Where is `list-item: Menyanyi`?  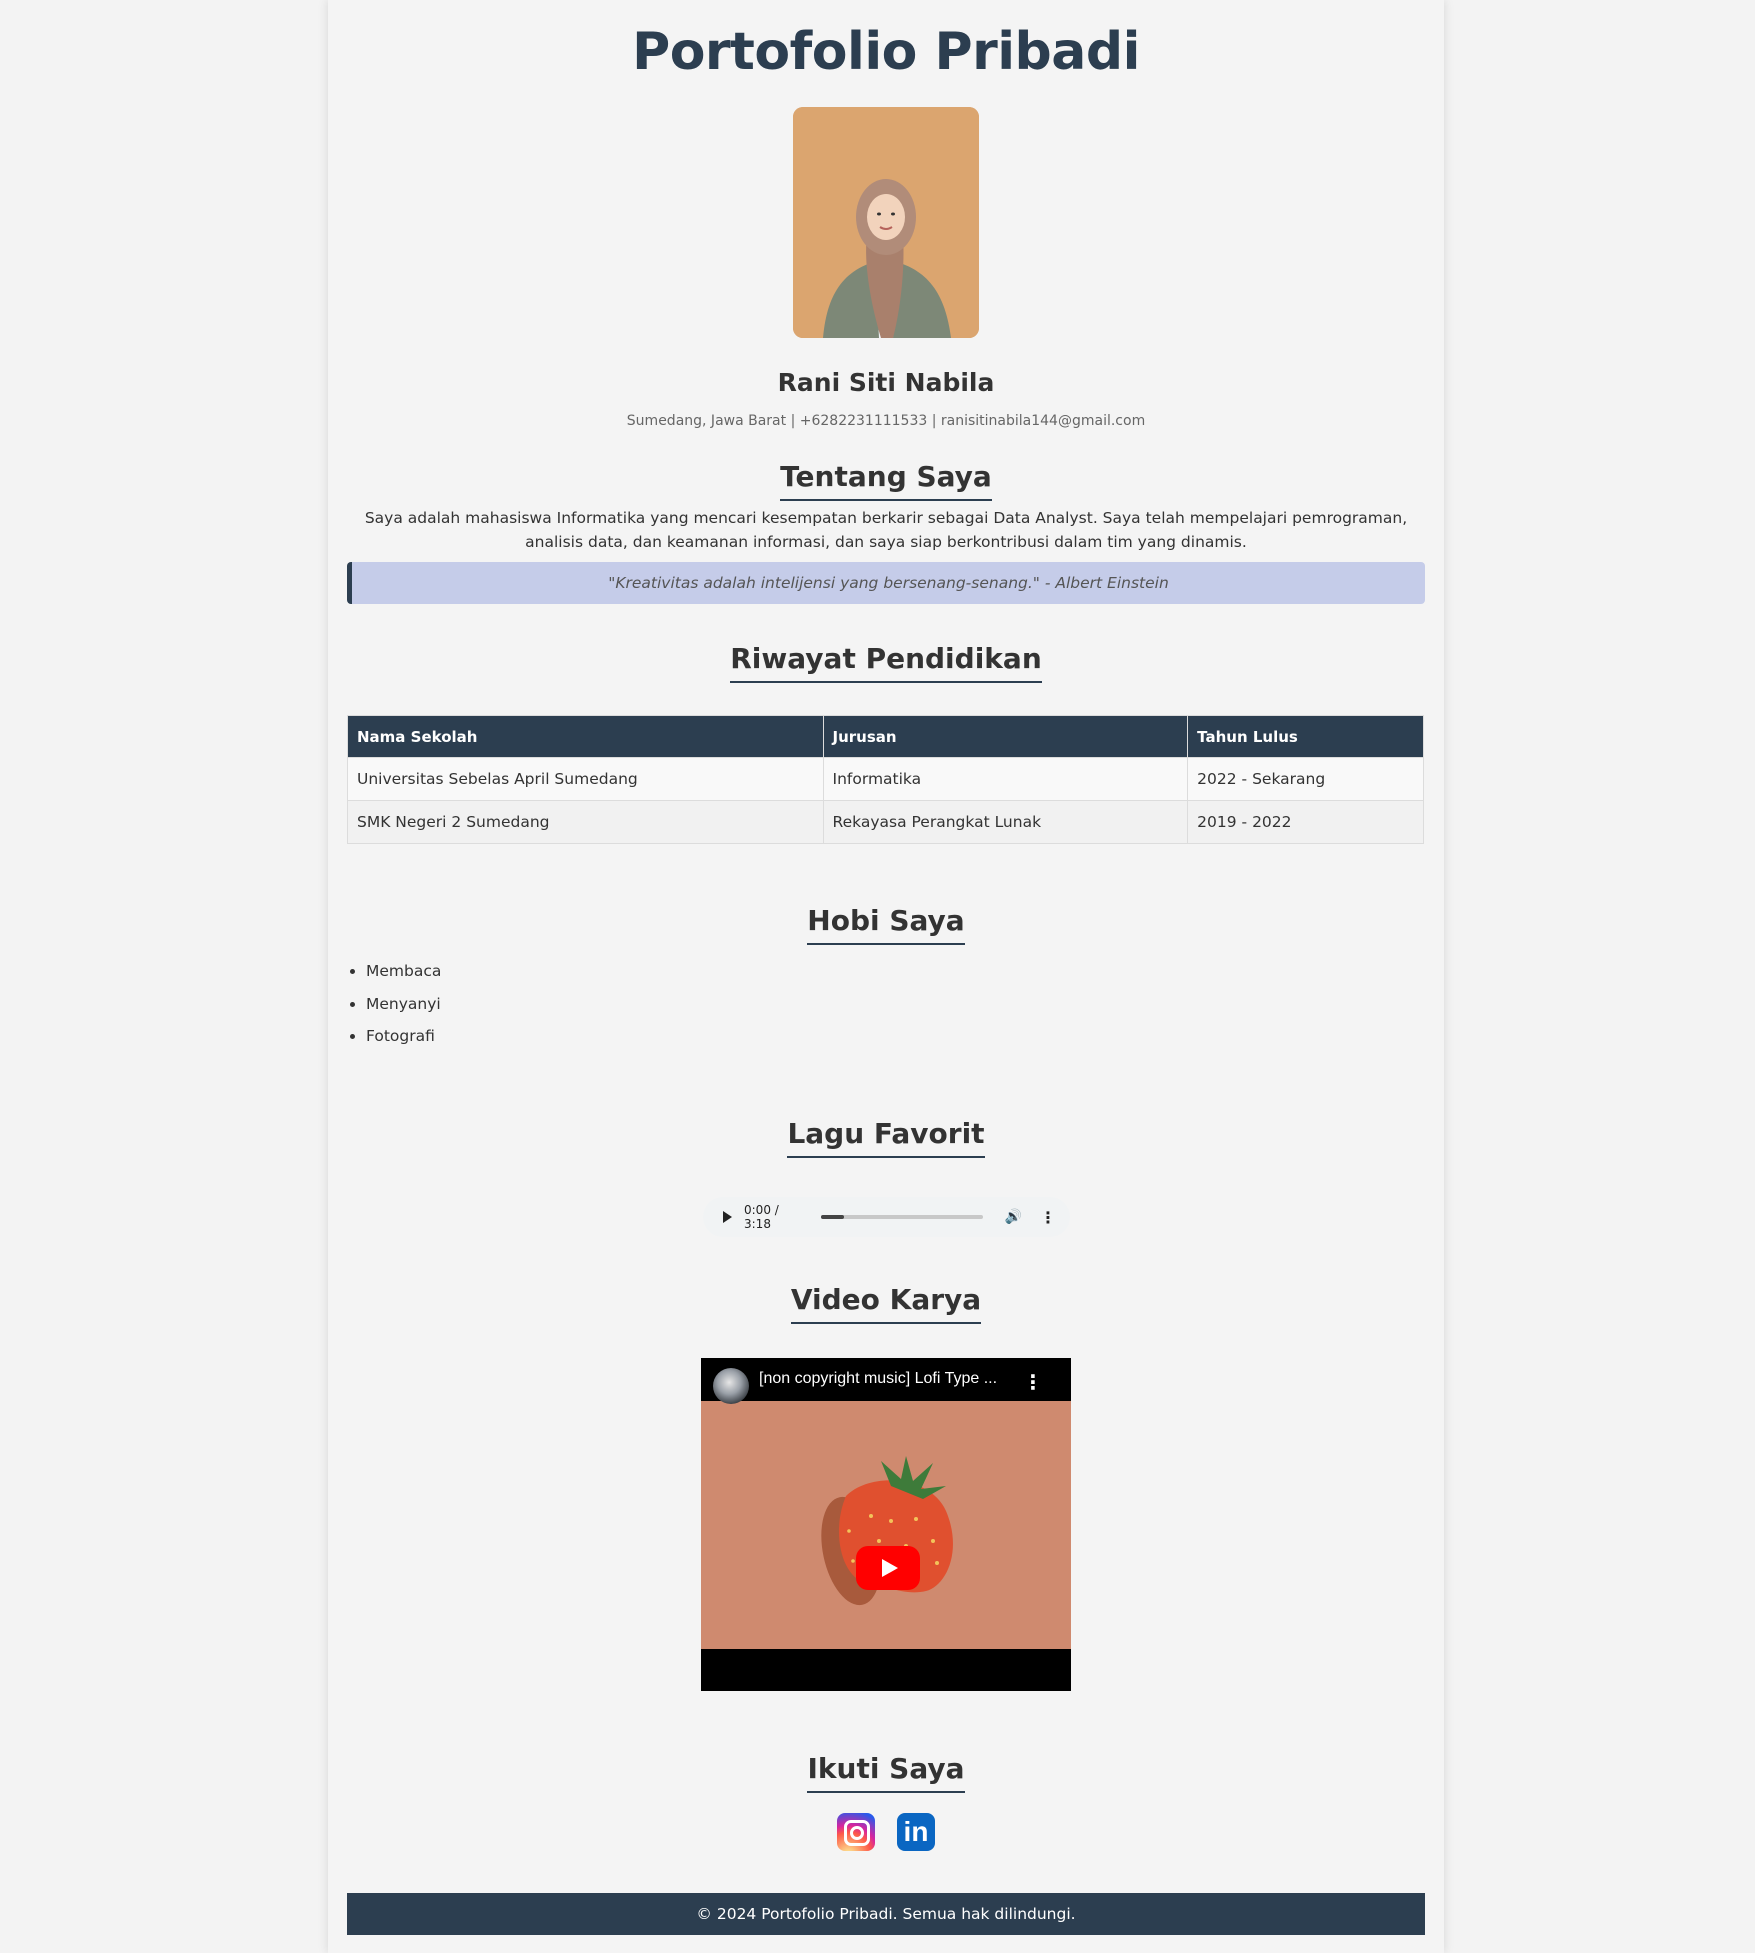 list-item: Menyanyi is located at coordinates (403, 1009).